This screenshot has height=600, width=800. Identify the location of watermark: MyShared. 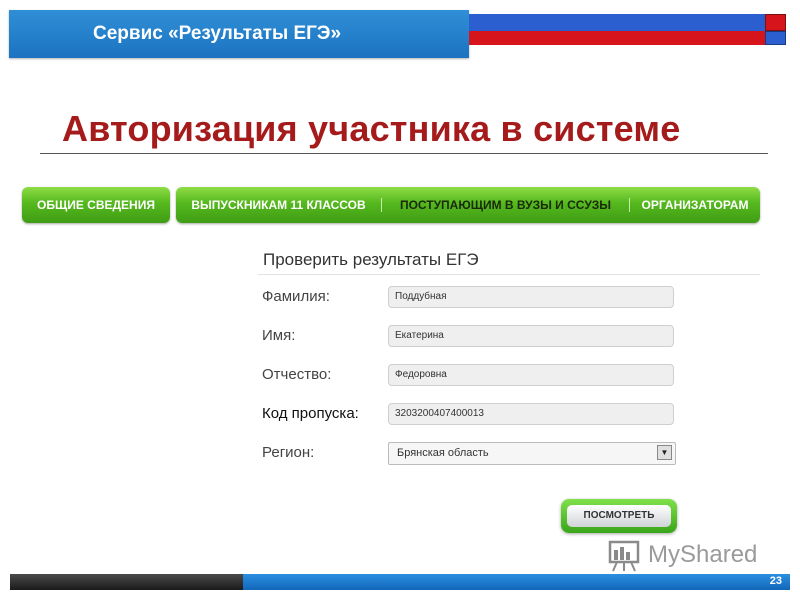
(688, 556).